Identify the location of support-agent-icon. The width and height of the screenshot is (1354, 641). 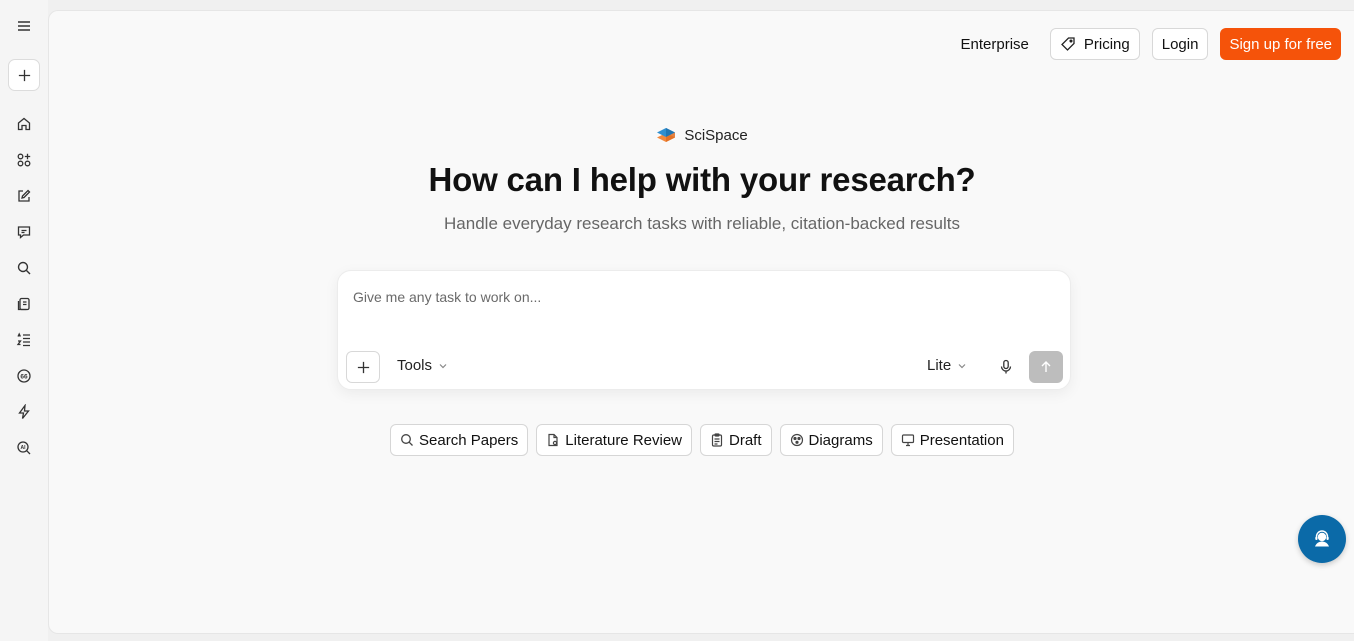
(1322, 538).